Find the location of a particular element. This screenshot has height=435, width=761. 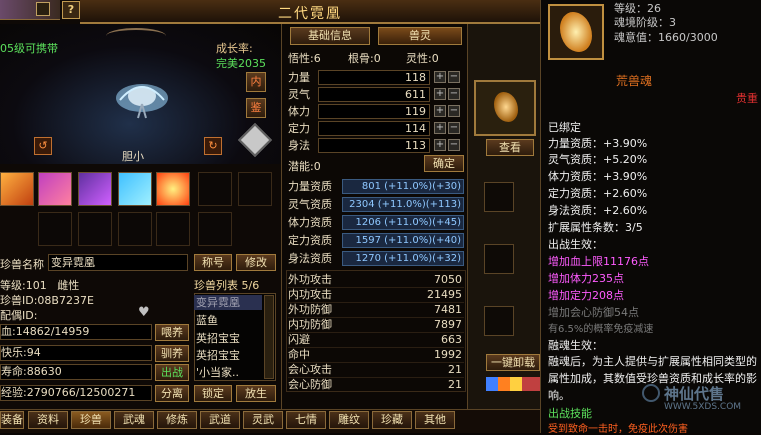

nei-button: 内 is located at coordinates (256, 82).